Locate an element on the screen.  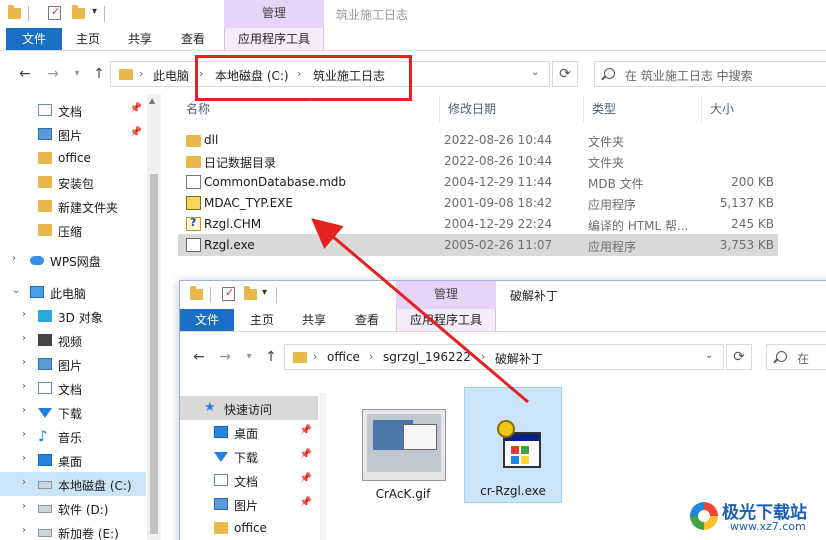
nav-item-new-folder: 新建文件夹 is located at coordinates (73, 206).